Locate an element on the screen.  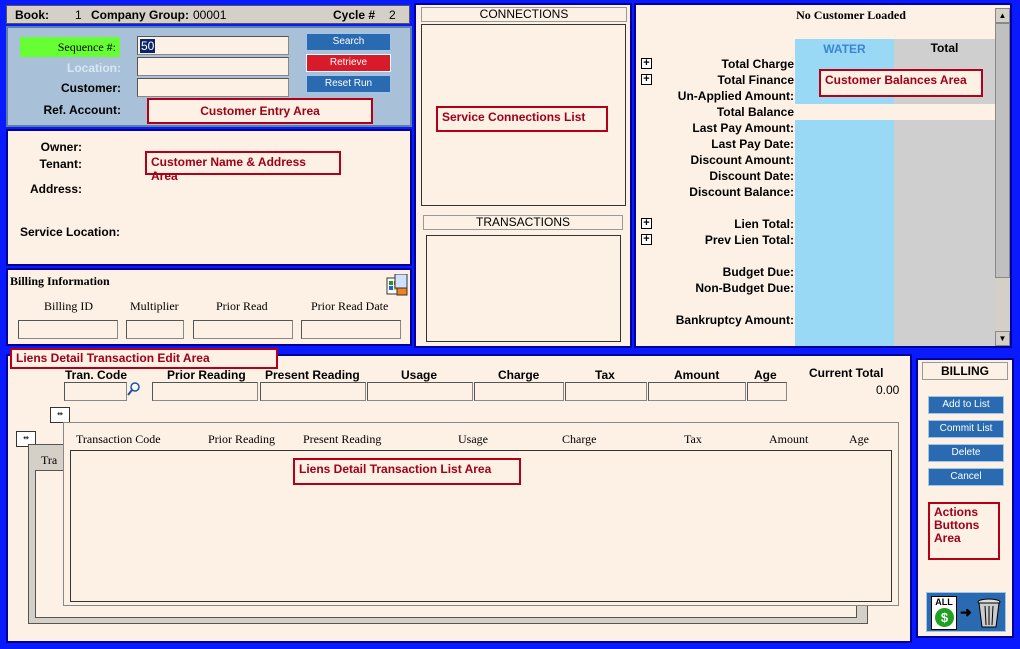
top-bar: Book: 1 Company Group: 00001 Cycle # 2 is located at coordinates (208, 14).